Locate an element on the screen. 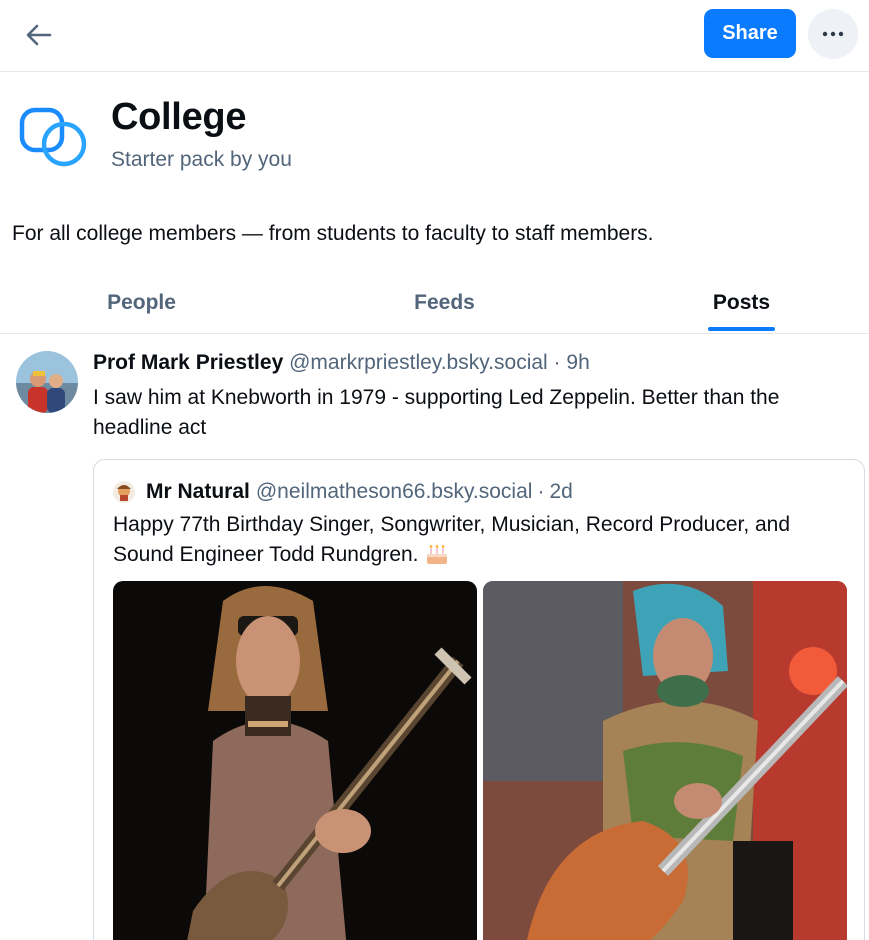  page-title: College is located at coordinates (179, 117).